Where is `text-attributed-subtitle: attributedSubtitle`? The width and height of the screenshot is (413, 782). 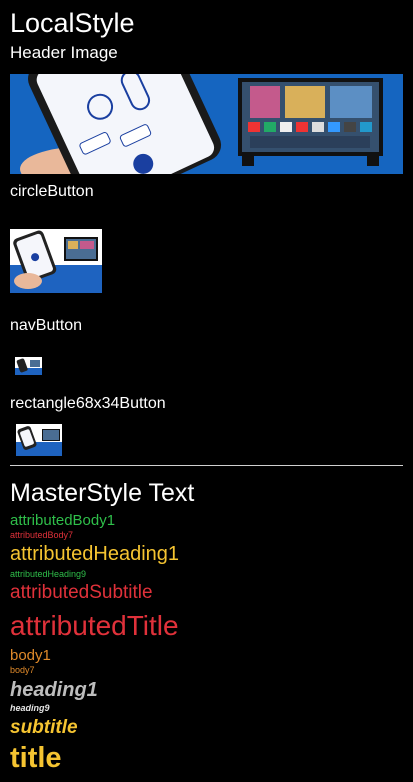 text-attributed-subtitle: attributedSubtitle is located at coordinates (81, 592).